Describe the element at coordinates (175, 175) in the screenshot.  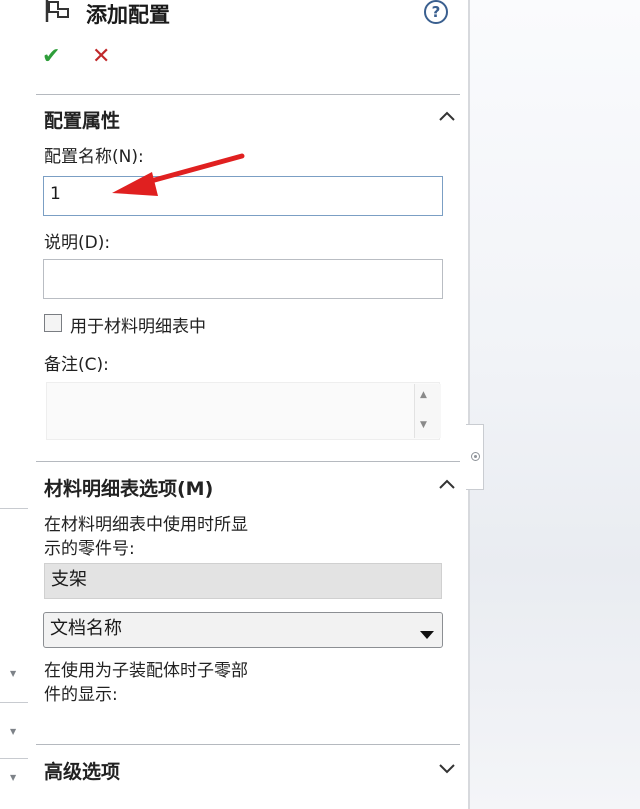
I see `red-arrow-icon` at that location.